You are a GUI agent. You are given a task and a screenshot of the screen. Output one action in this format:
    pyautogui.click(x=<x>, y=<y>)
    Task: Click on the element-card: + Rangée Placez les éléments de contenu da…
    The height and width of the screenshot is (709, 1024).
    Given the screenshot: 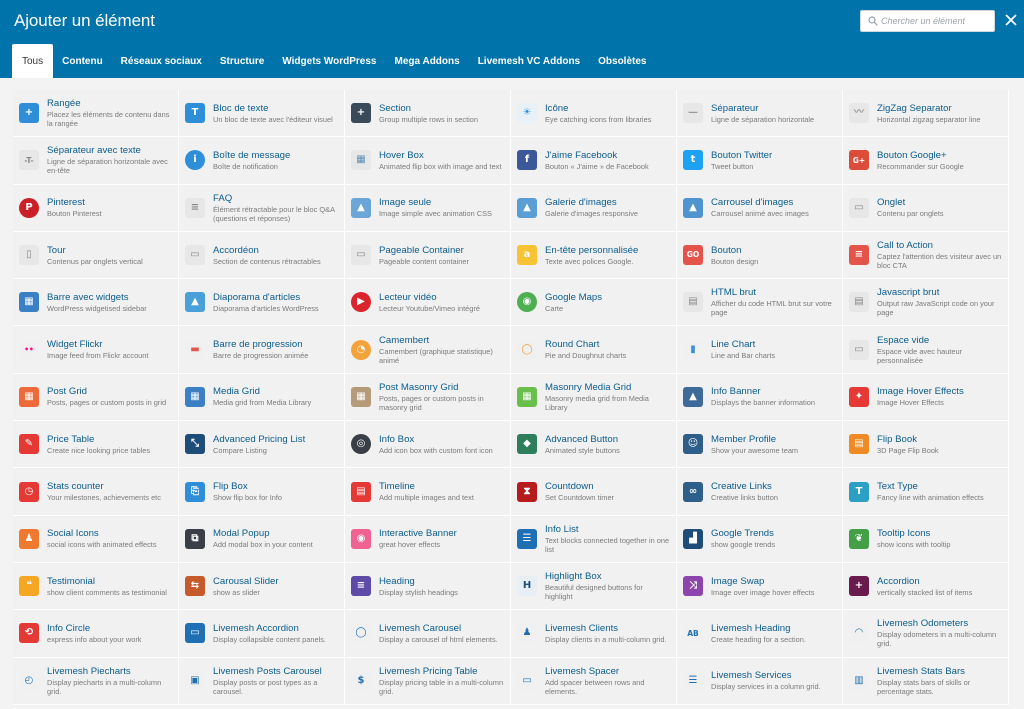 What is the action you would take?
    pyautogui.click(x=96, y=114)
    